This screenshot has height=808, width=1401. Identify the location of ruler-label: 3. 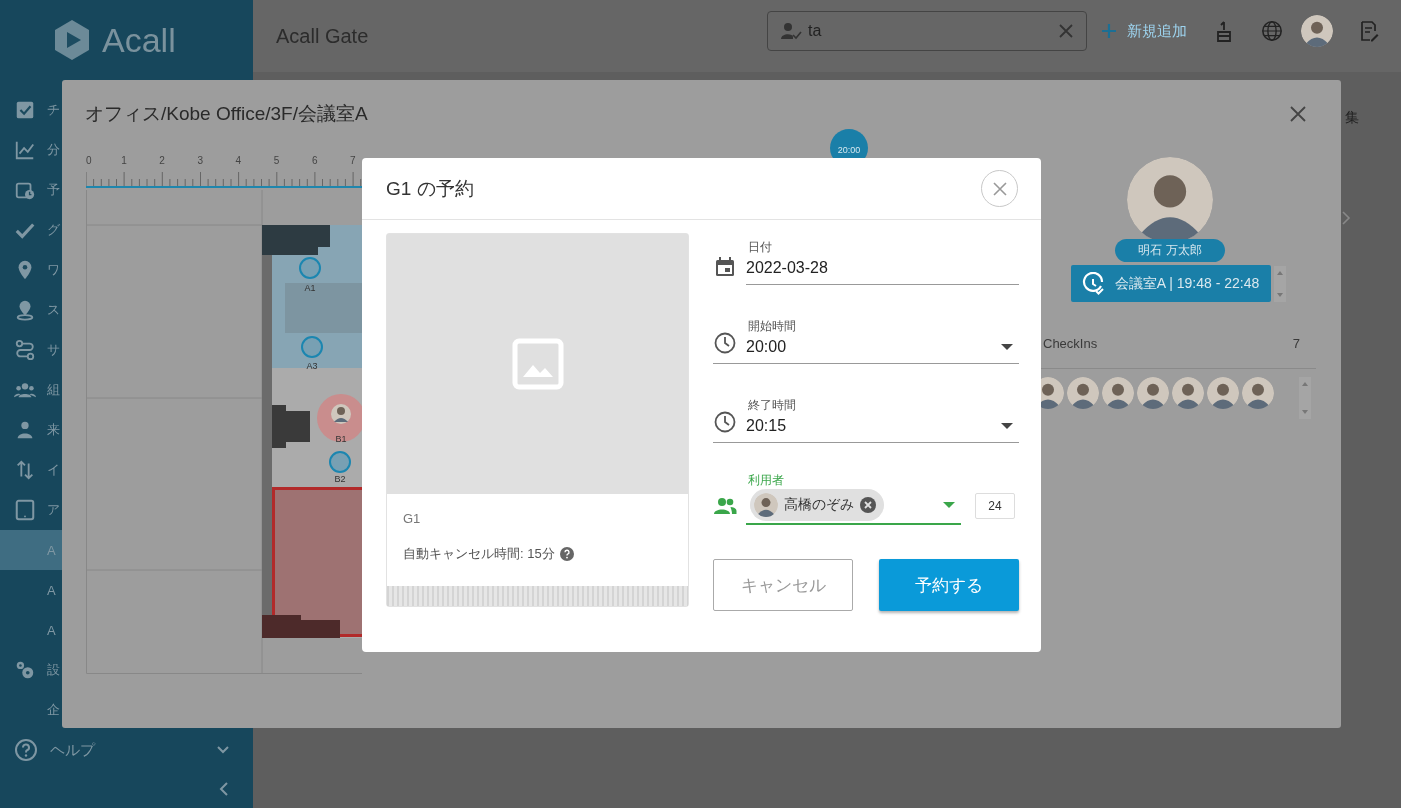
(200, 160).